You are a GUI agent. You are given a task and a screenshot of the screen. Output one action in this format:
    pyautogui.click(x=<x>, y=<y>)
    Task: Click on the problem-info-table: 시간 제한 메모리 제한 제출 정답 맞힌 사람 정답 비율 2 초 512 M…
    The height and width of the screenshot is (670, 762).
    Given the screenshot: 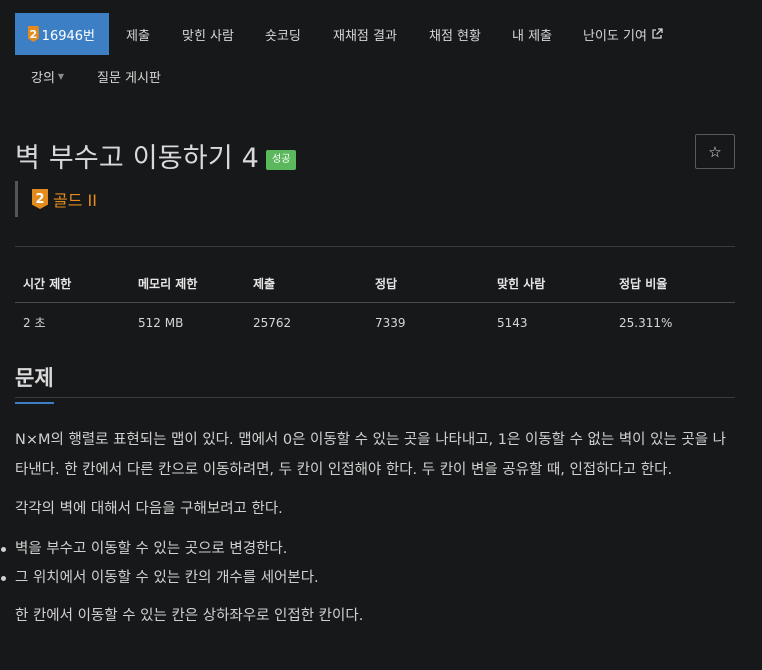 What is the action you would take?
    pyautogui.click(x=375, y=303)
    